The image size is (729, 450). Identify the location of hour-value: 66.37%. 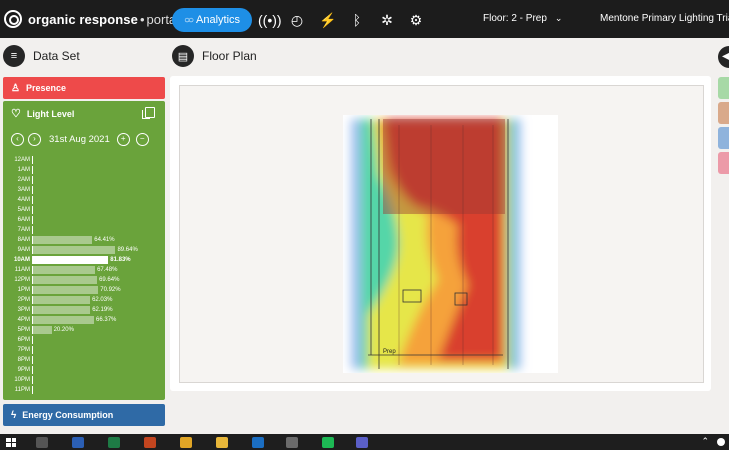
(106, 320).